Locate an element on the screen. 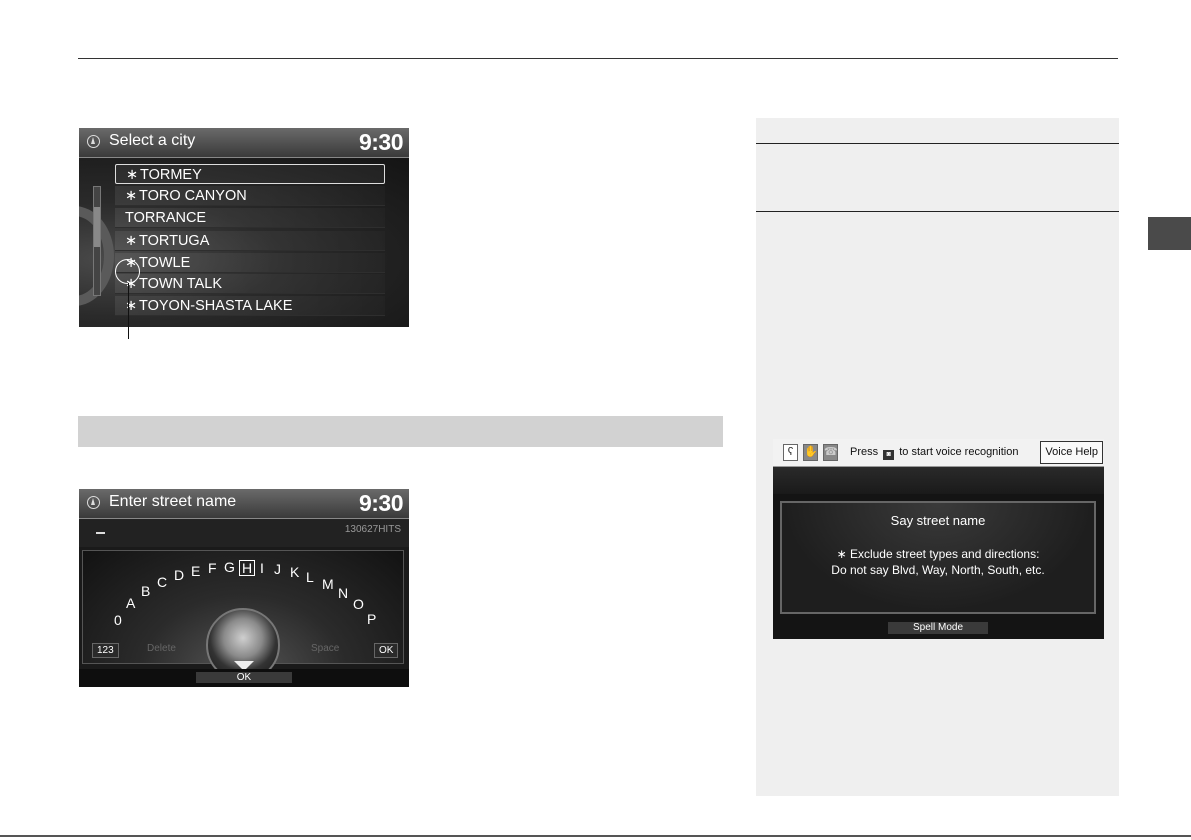  ok-button: OK is located at coordinates (244, 677).